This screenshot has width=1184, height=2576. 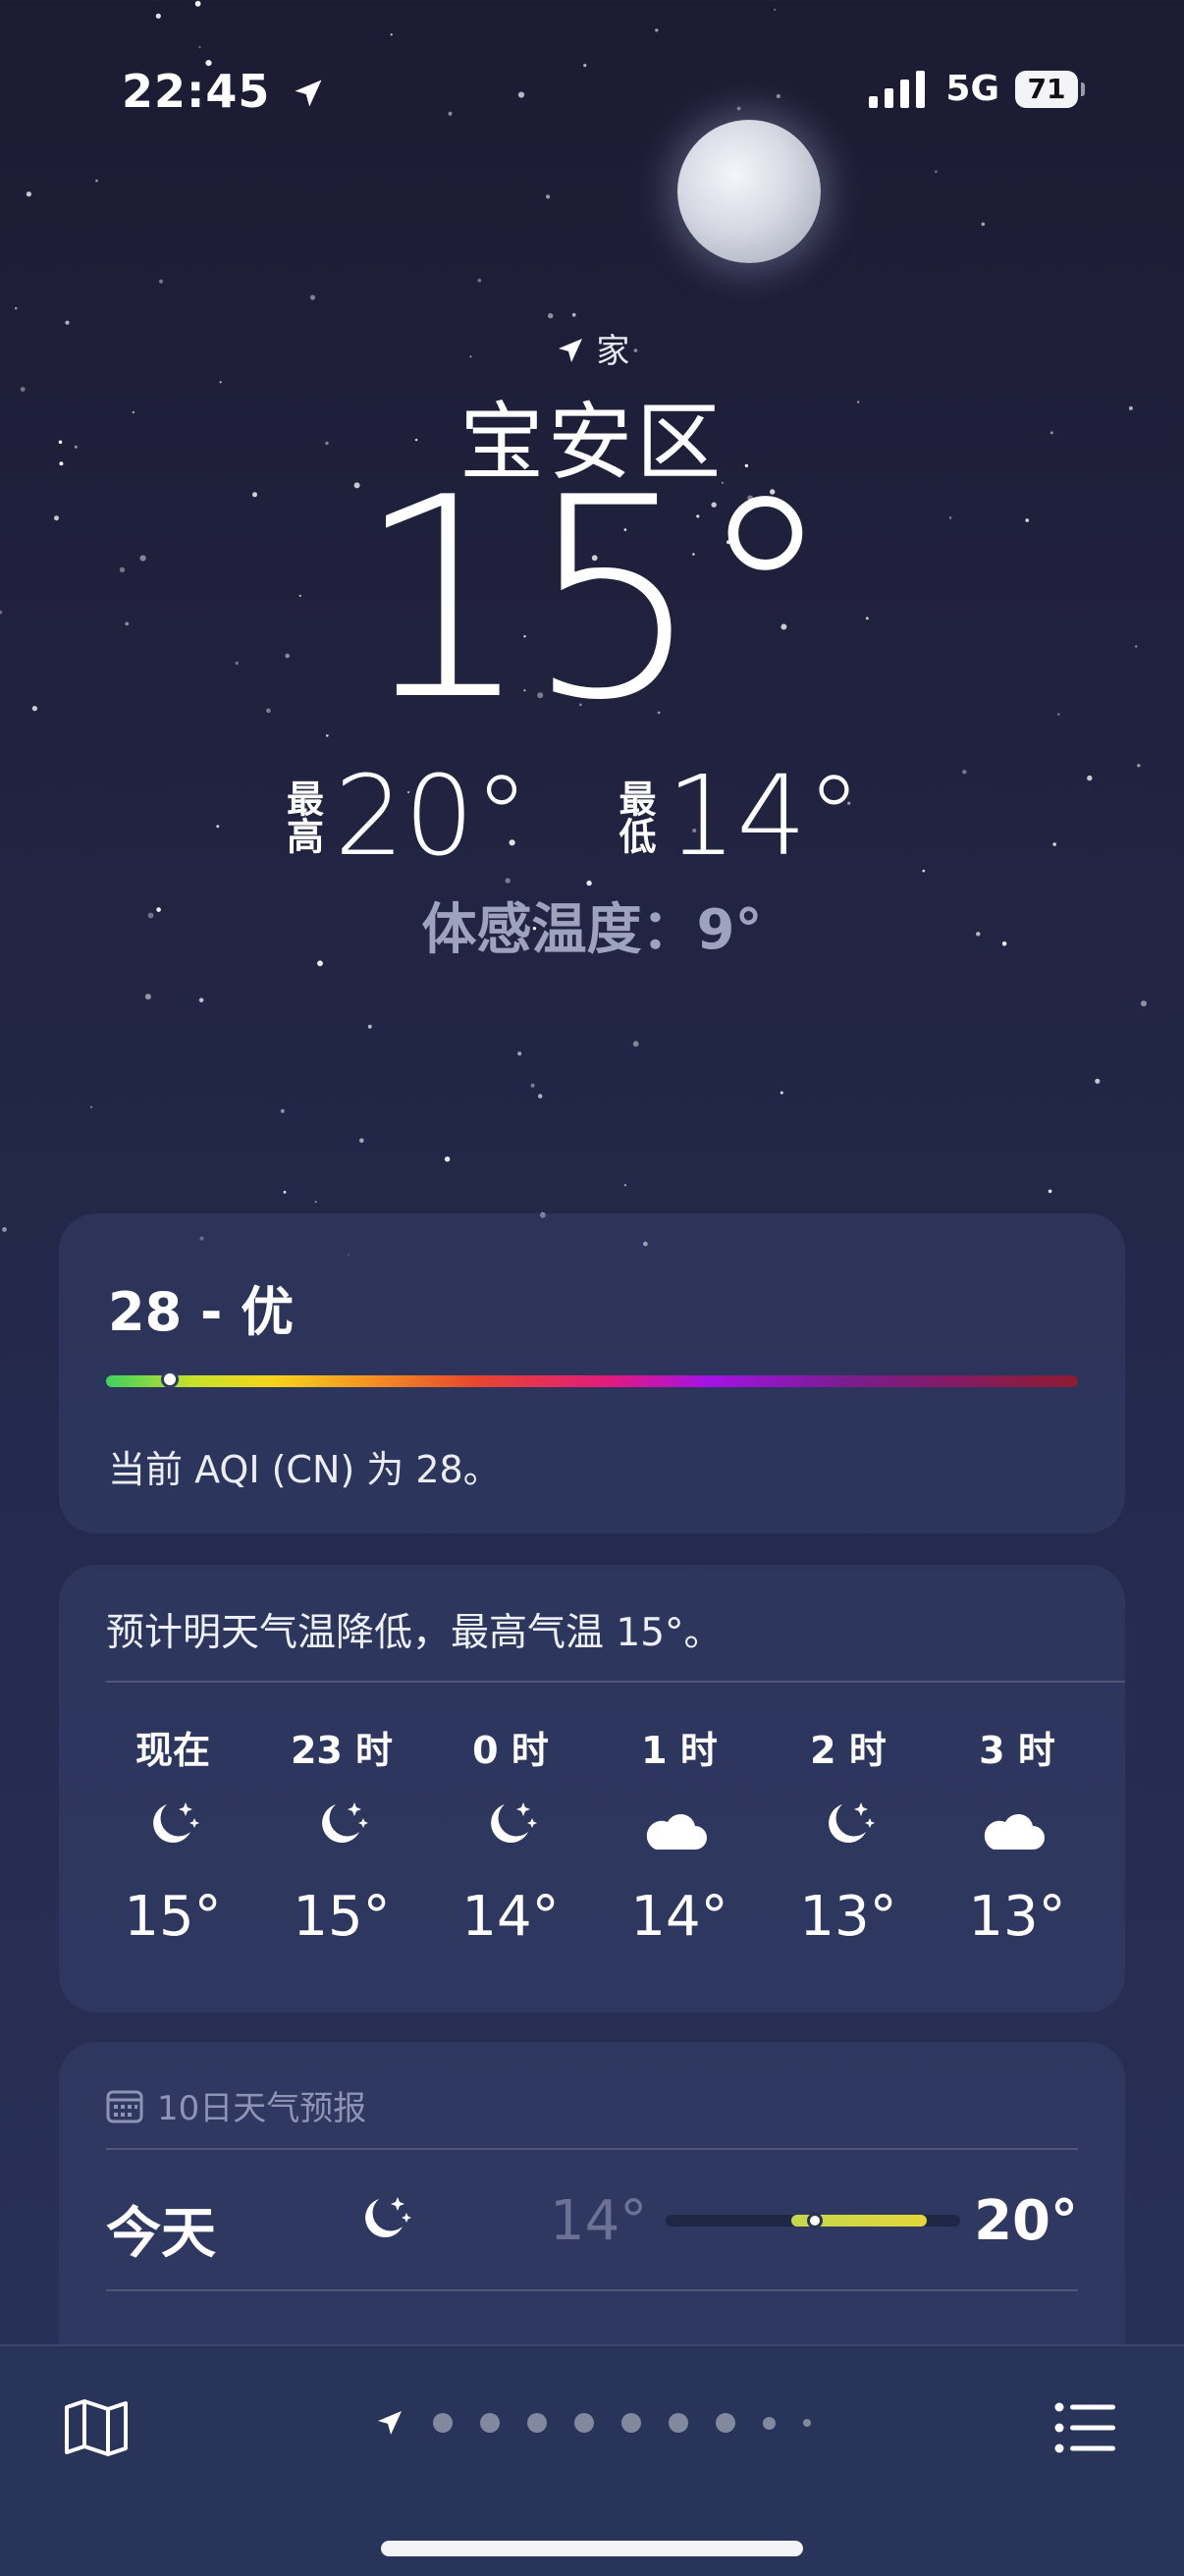 I want to click on calendar-icon, so click(x=124, y=2106).